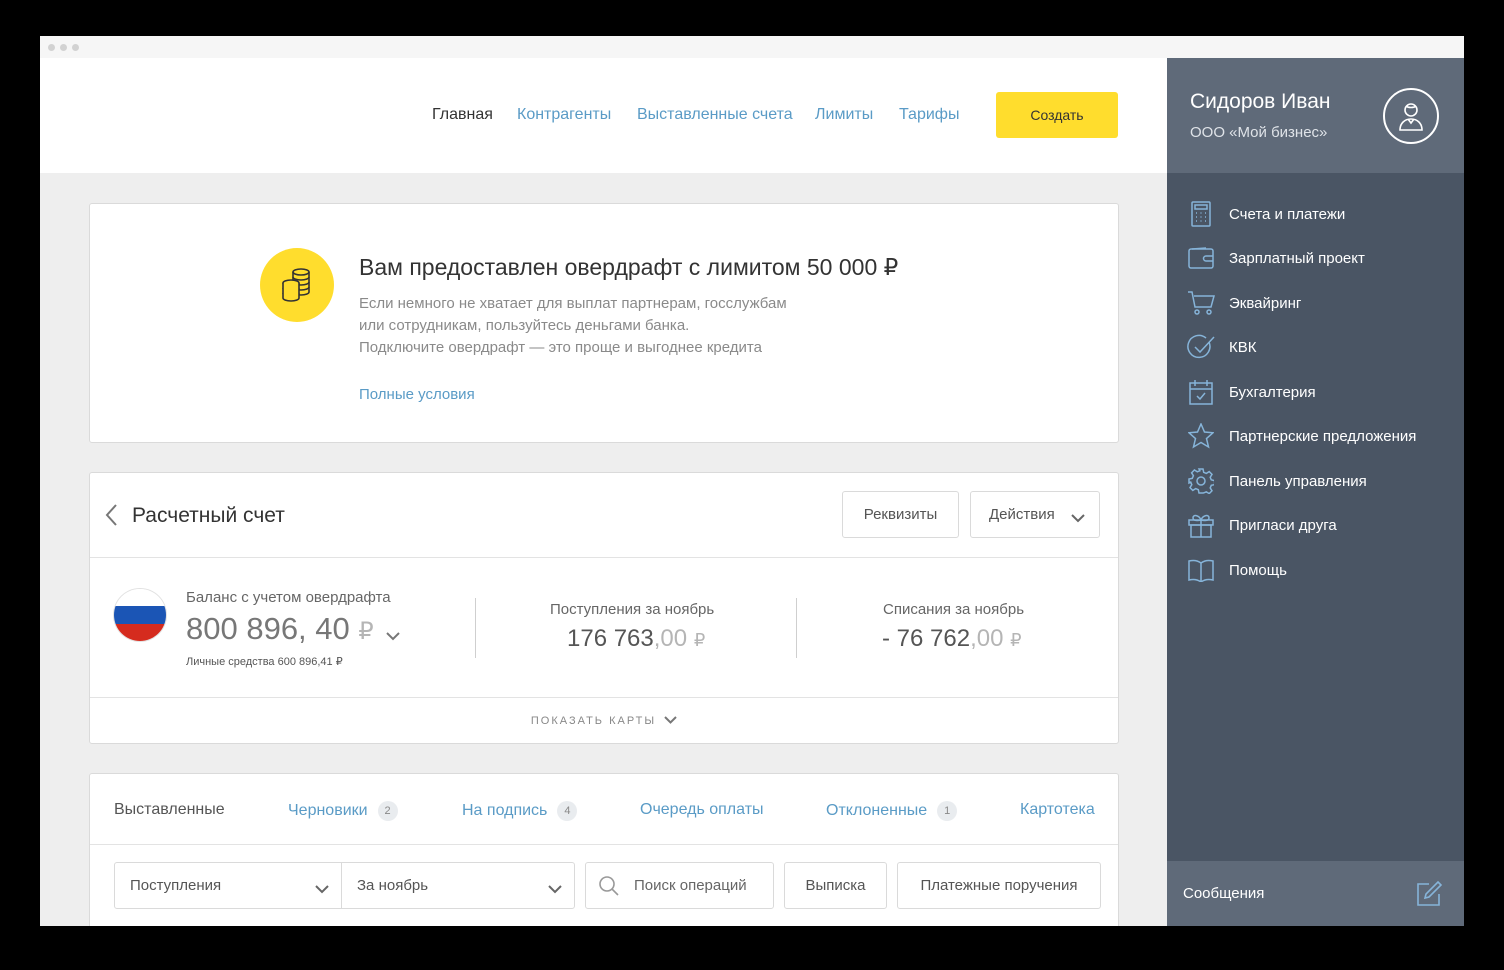 The image size is (1504, 970). I want to click on account-title: Расчетный счет, so click(208, 515).